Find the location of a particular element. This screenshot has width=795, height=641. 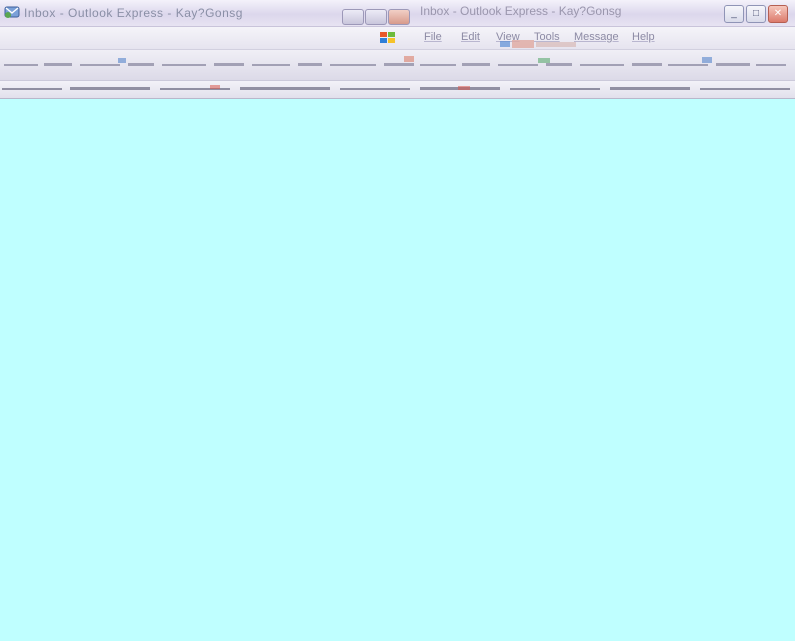

folder-bar-strip is located at coordinates (396, 87).